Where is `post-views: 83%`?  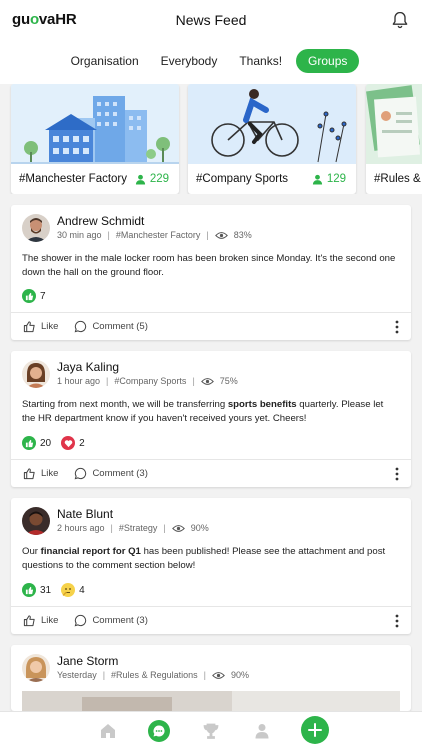
post-views: 83% is located at coordinates (242, 235).